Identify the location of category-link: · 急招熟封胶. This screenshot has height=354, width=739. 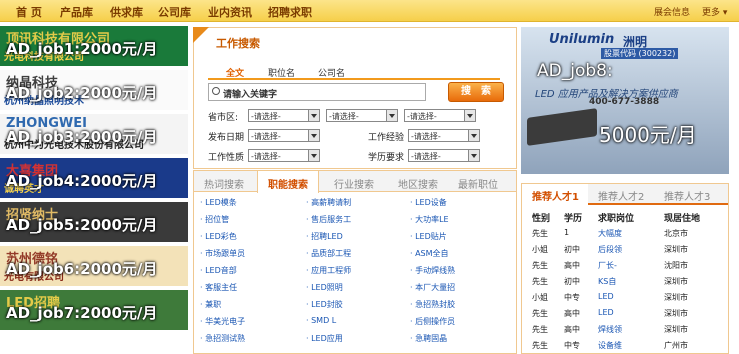
(432, 304).